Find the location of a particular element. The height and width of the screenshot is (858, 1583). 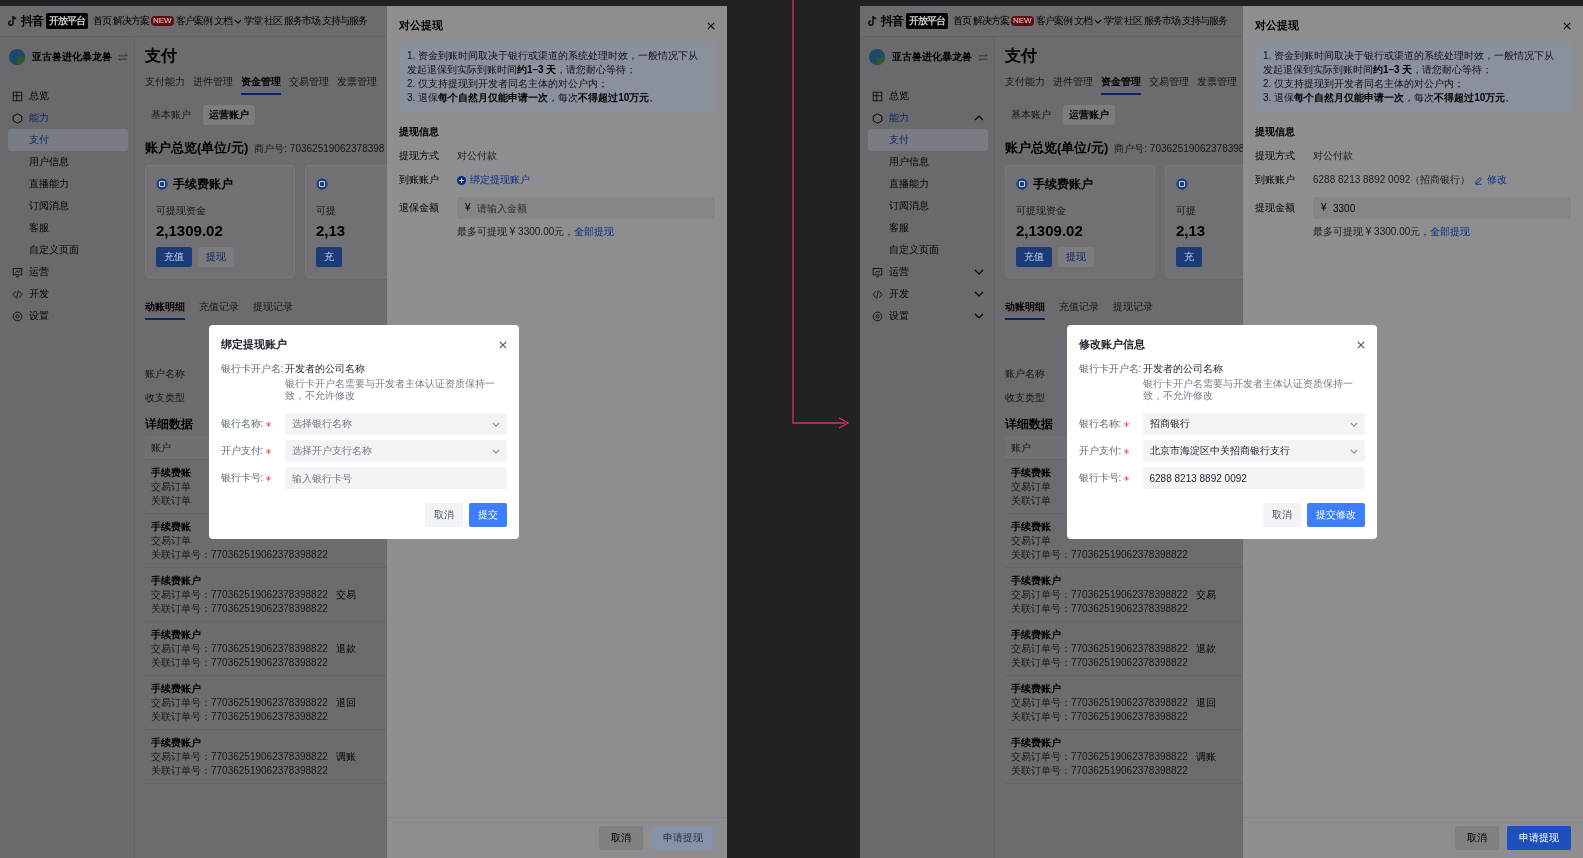

account-number: 6288 8213 8892 0092（招商银行） is located at coordinates (1392, 180).